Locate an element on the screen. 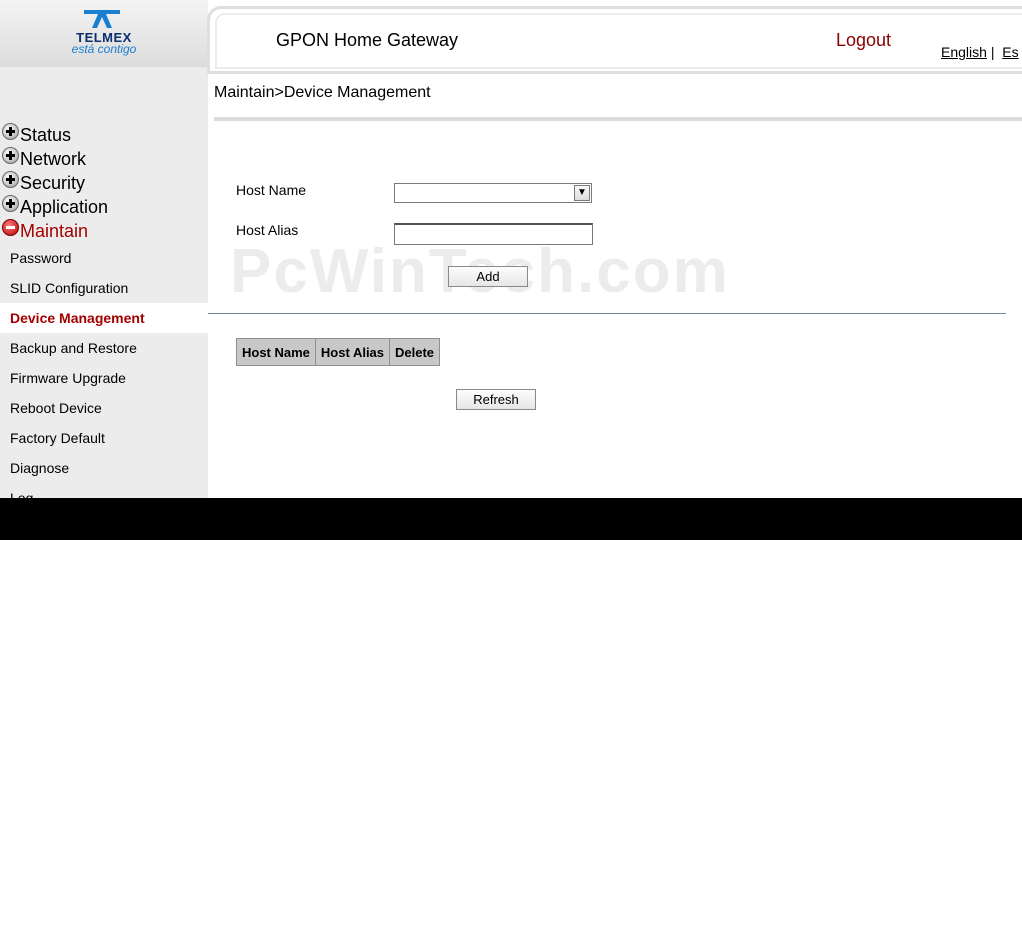 The height and width of the screenshot is (935, 1022). section-divider is located at coordinates (607, 313).